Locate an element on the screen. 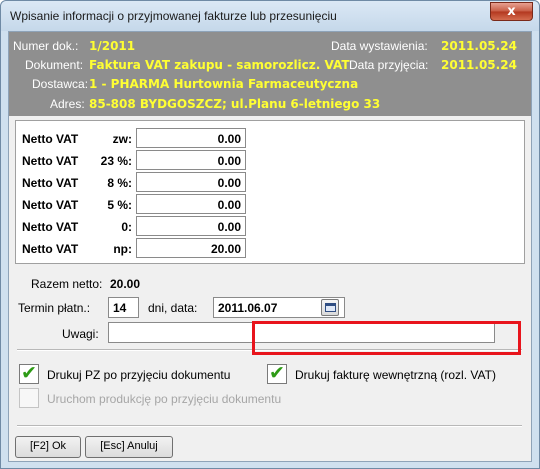 This screenshot has width=540, height=469. vat-row-rate: 5 %: is located at coordinates (119, 205).